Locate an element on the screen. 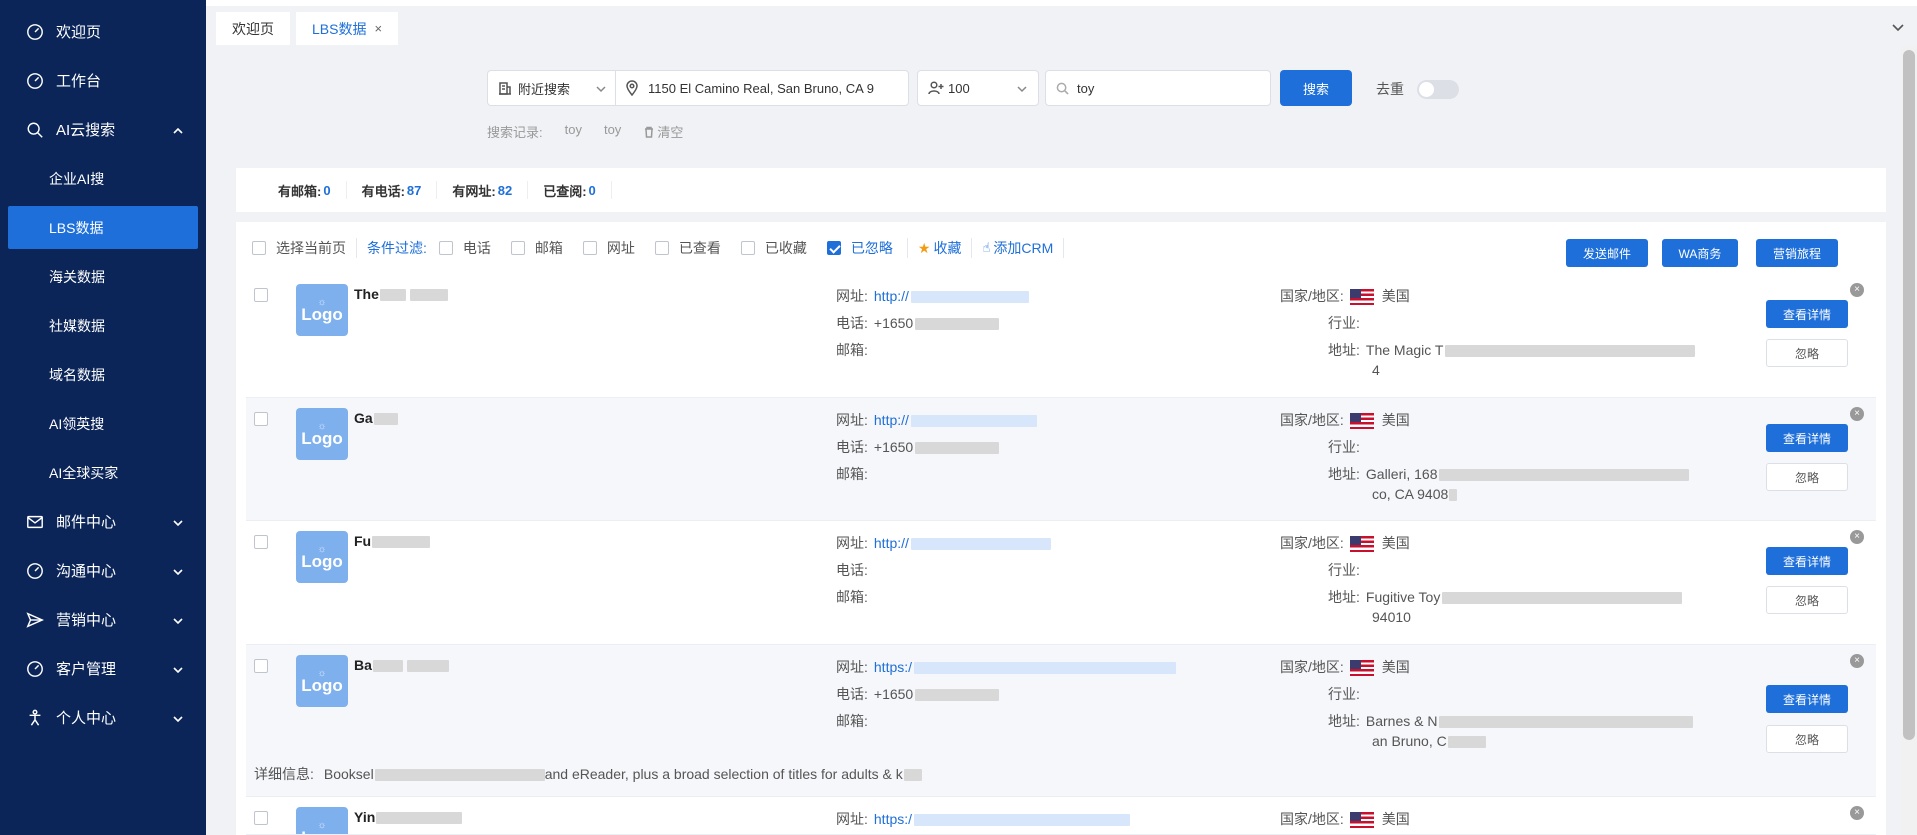 This screenshot has width=1917, height=835. keyword-field is located at coordinates (1158, 88).